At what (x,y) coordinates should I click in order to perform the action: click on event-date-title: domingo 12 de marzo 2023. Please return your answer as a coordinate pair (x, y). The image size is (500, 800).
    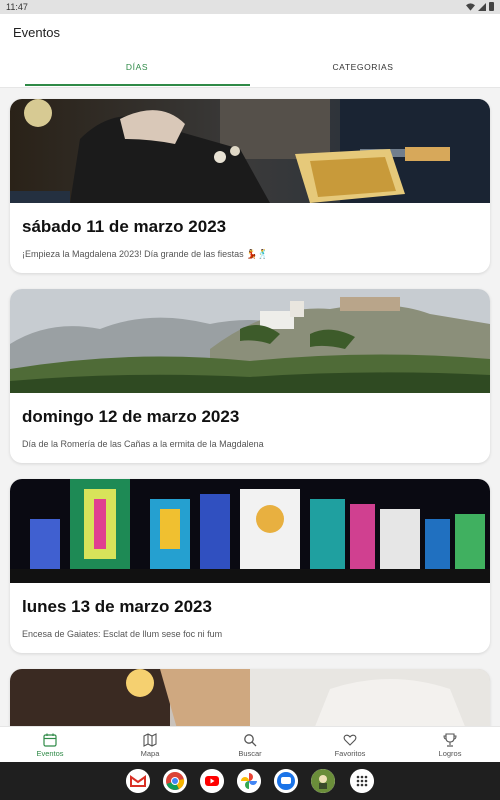
    Looking at the image, I should click on (131, 416).